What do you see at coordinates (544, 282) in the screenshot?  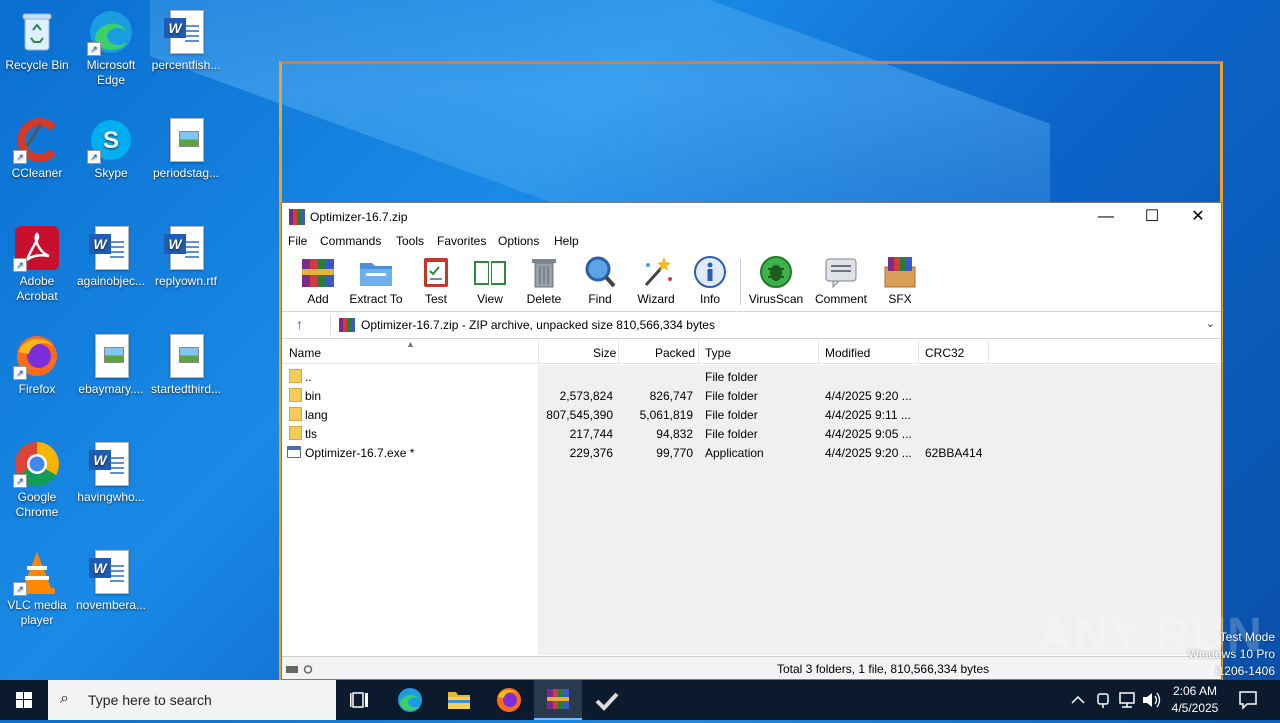 I see `delete-button: Delete` at bounding box center [544, 282].